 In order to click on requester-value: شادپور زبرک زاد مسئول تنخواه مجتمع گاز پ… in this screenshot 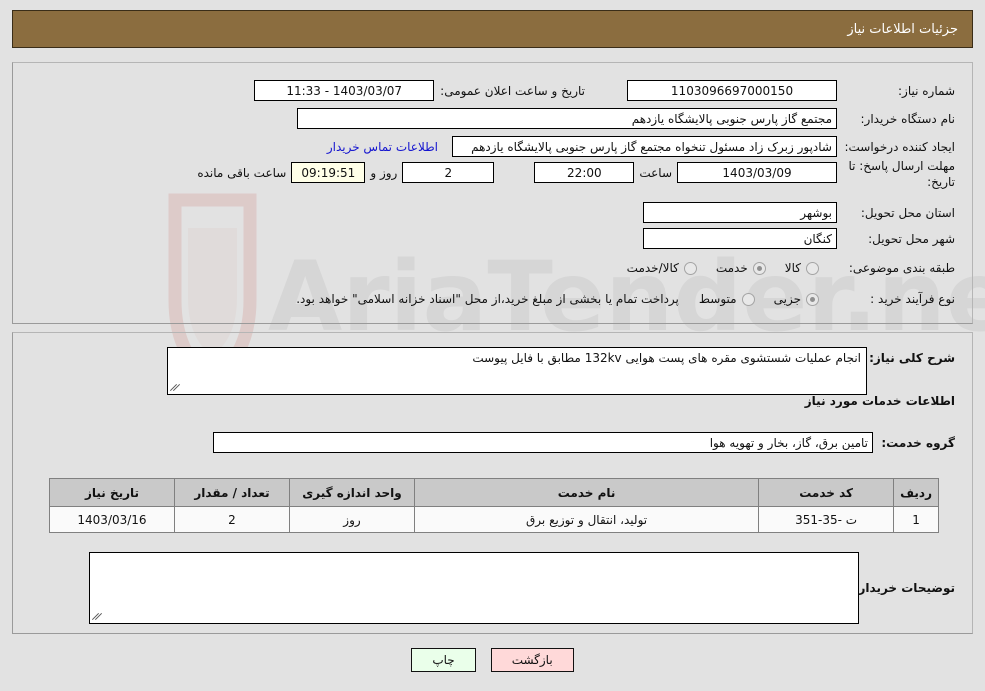, I will do `click(644, 146)`.